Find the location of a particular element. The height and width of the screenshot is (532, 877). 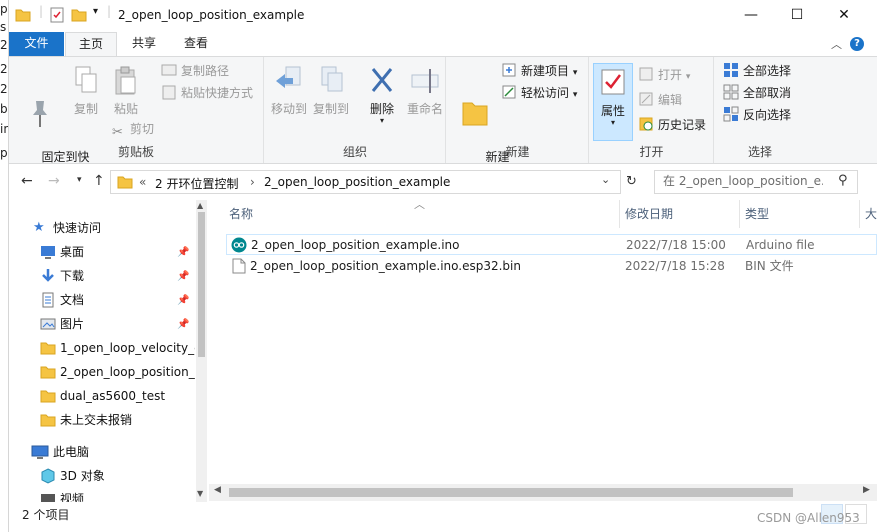

nav-this-pc: 此电脑 is located at coordinates (102, 452).